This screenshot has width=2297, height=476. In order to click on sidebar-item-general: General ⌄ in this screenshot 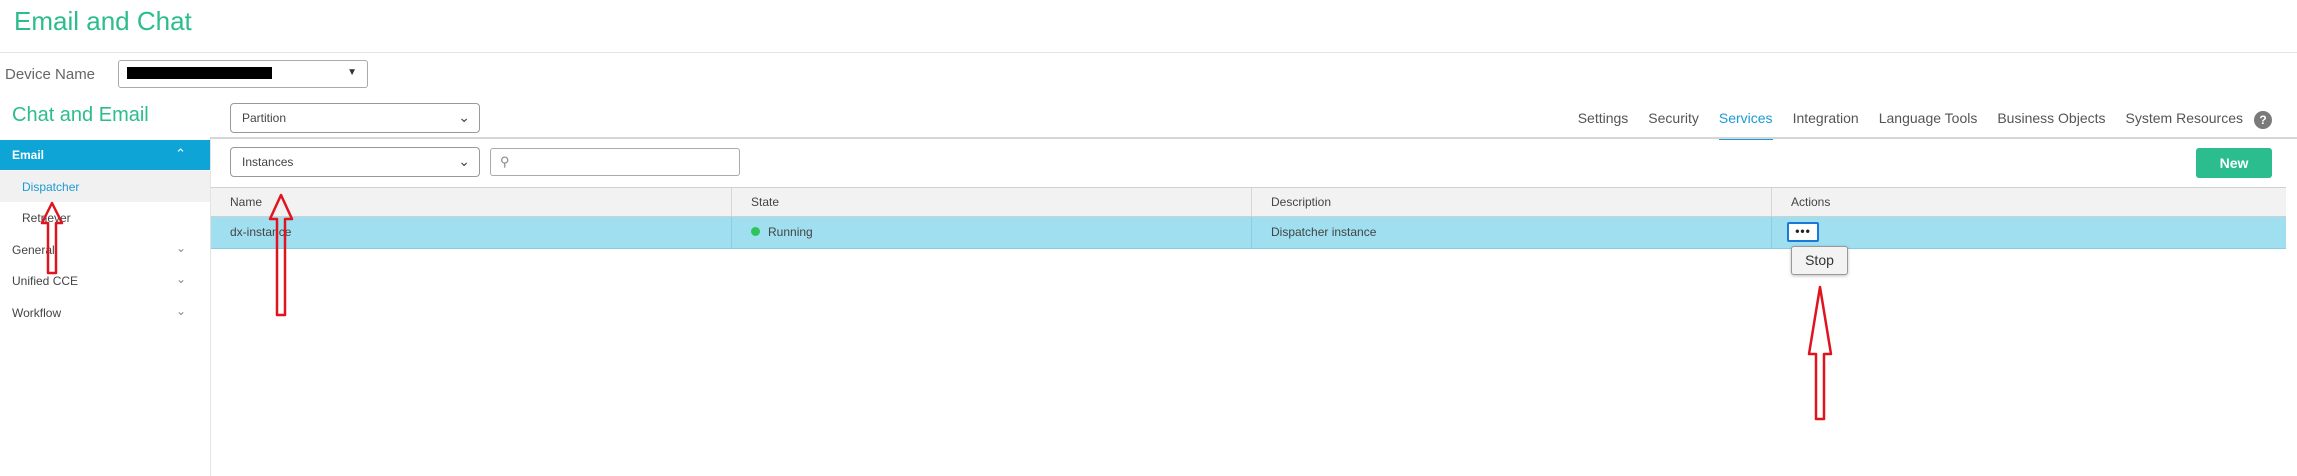, I will do `click(105, 249)`.